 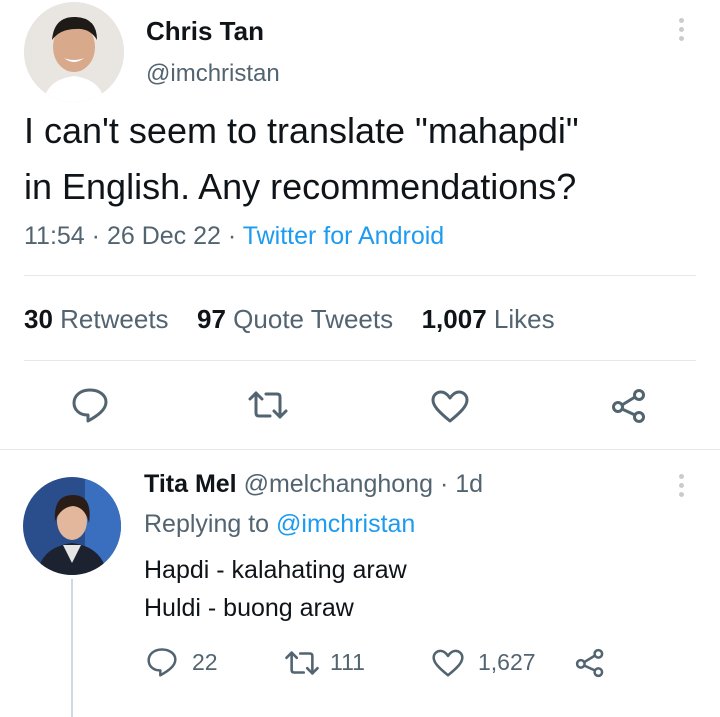 What do you see at coordinates (213, 74) in the screenshot?
I see `author-handle: @imchristan` at bounding box center [213, 74].